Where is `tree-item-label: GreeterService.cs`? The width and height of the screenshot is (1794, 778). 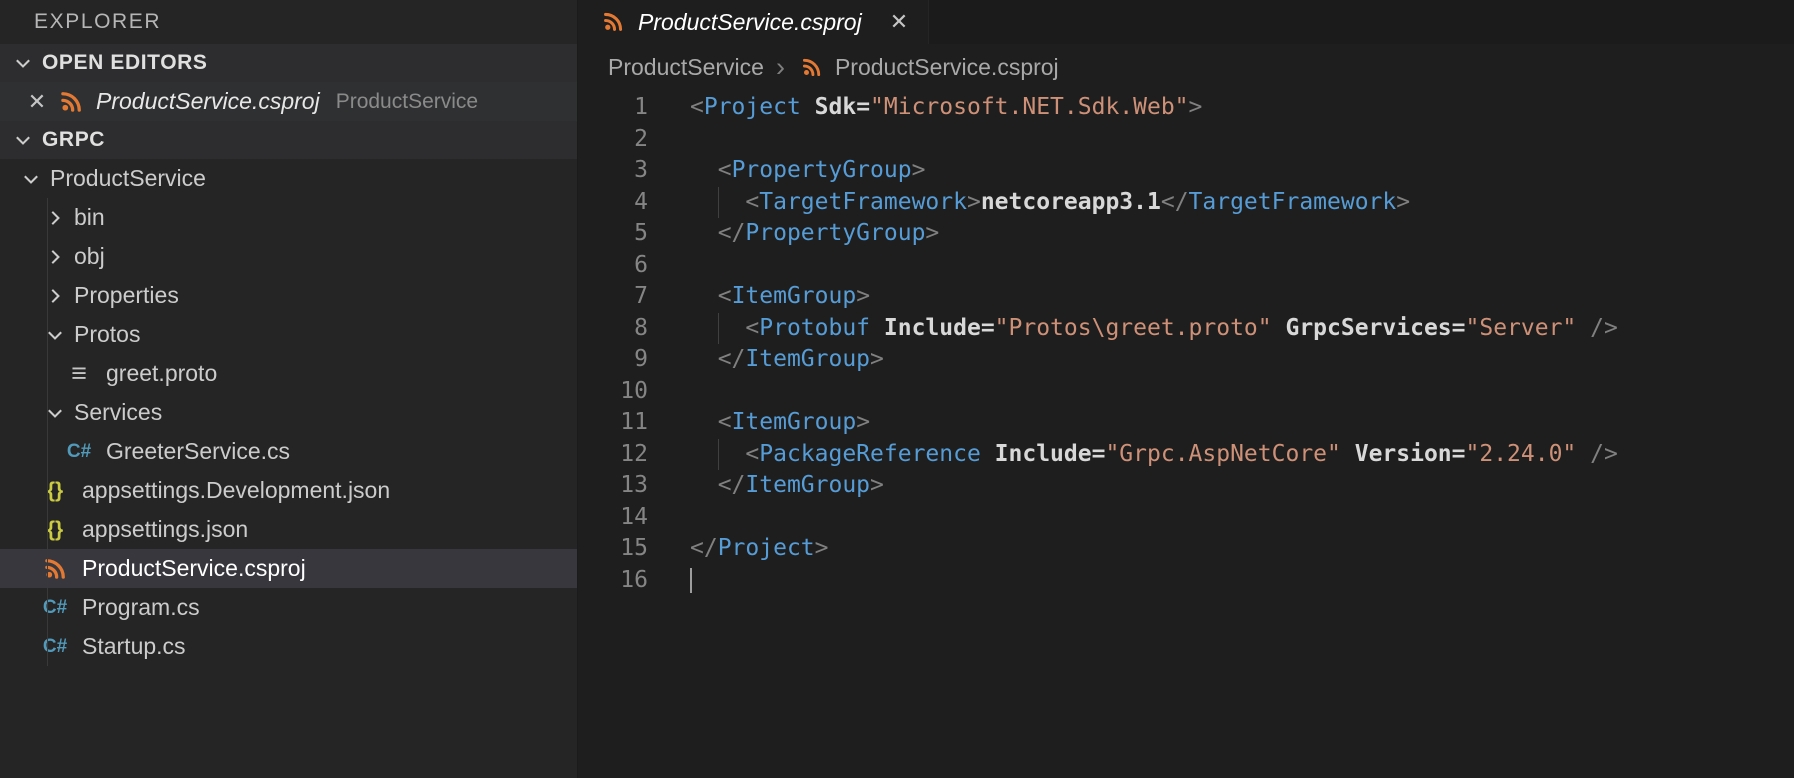
tree-item-label: GreeterService.cs is located at coordinates (198, 451).